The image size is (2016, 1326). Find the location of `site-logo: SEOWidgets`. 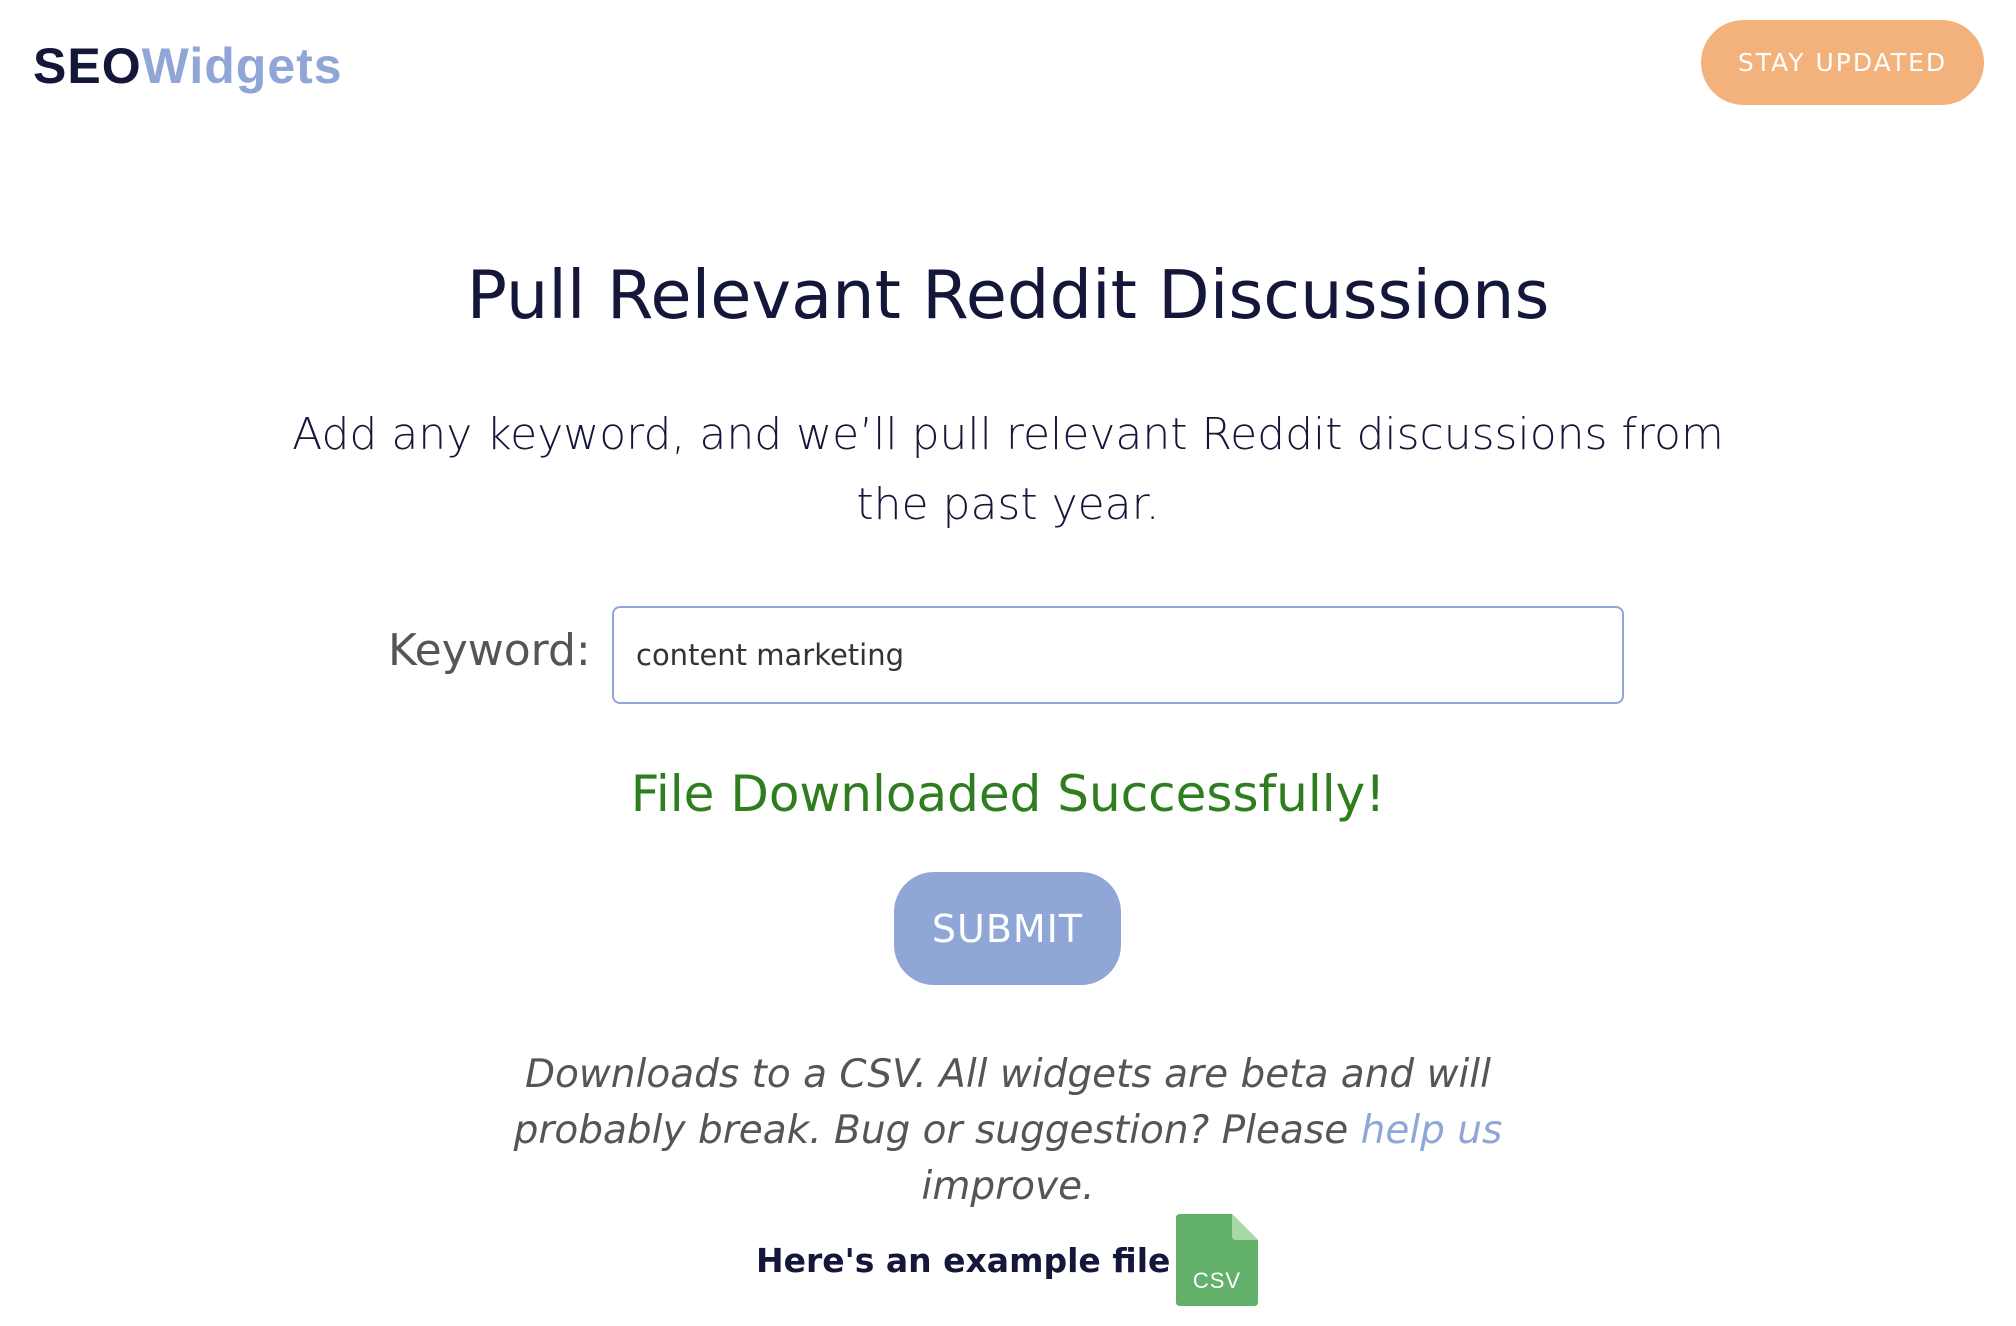

site-logo: SEOWidgets is located at coordinates (188, 66).